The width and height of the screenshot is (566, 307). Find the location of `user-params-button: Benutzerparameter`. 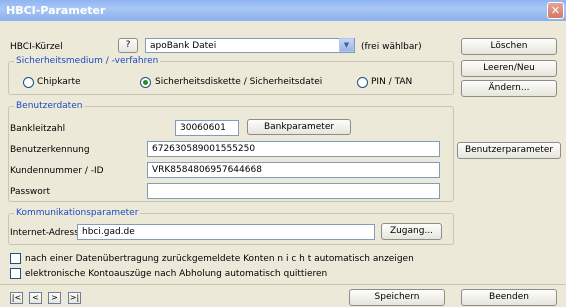

user-params-button: Benutzerparameter is located at coordinates (509, 150).